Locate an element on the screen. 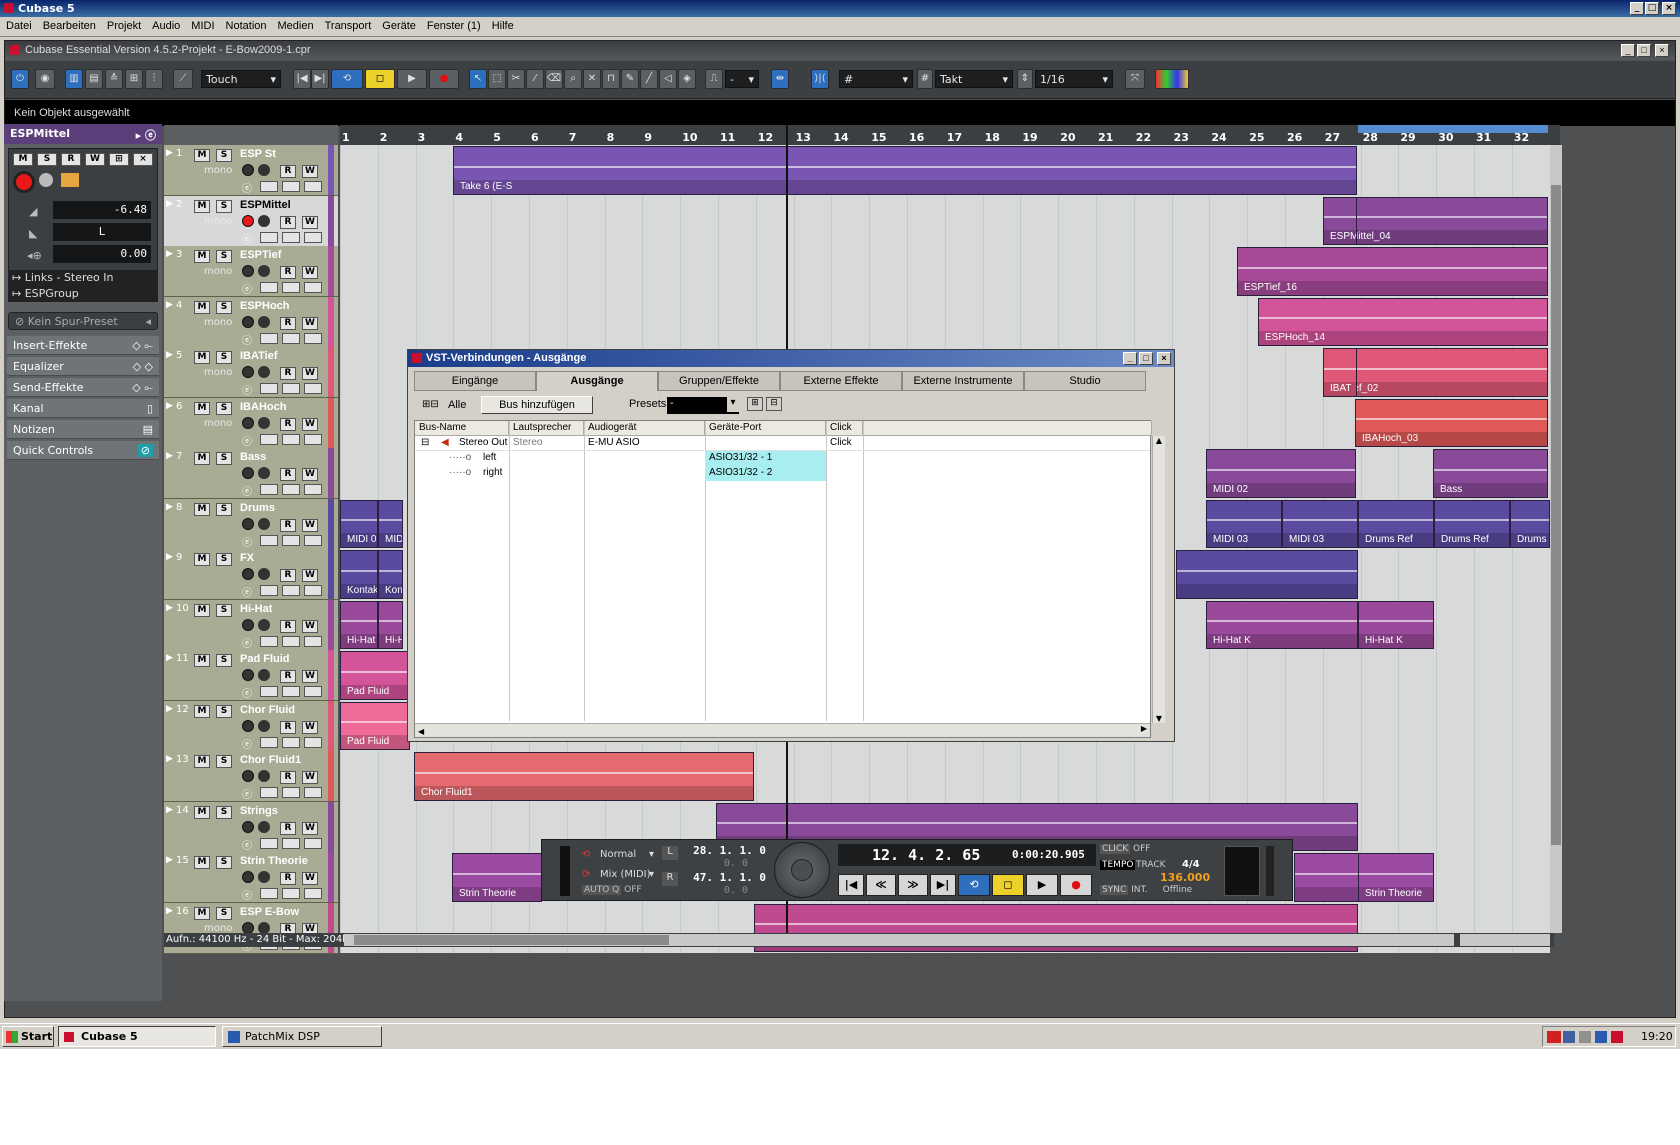 Image resolution: width=1680 pixels, height=1145 pixels. column-geraete-port: Geräte-Port is located at coordinates (765, 428).